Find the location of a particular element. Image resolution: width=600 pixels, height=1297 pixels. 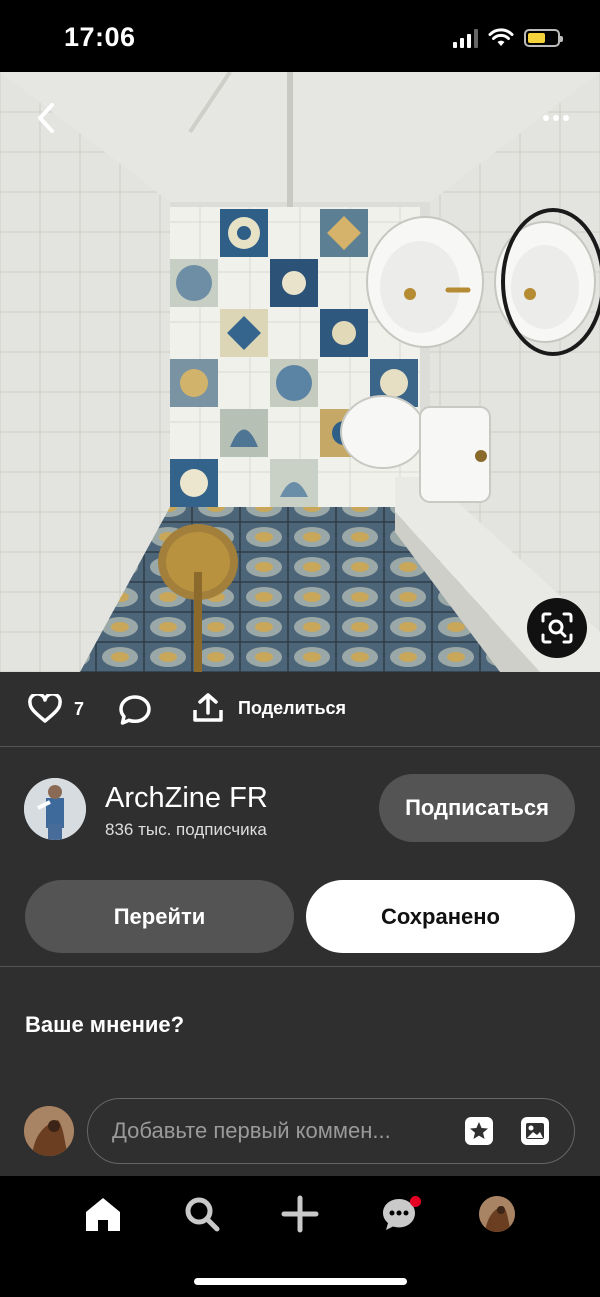

home-indicator is located at coordinates (300, 1281).